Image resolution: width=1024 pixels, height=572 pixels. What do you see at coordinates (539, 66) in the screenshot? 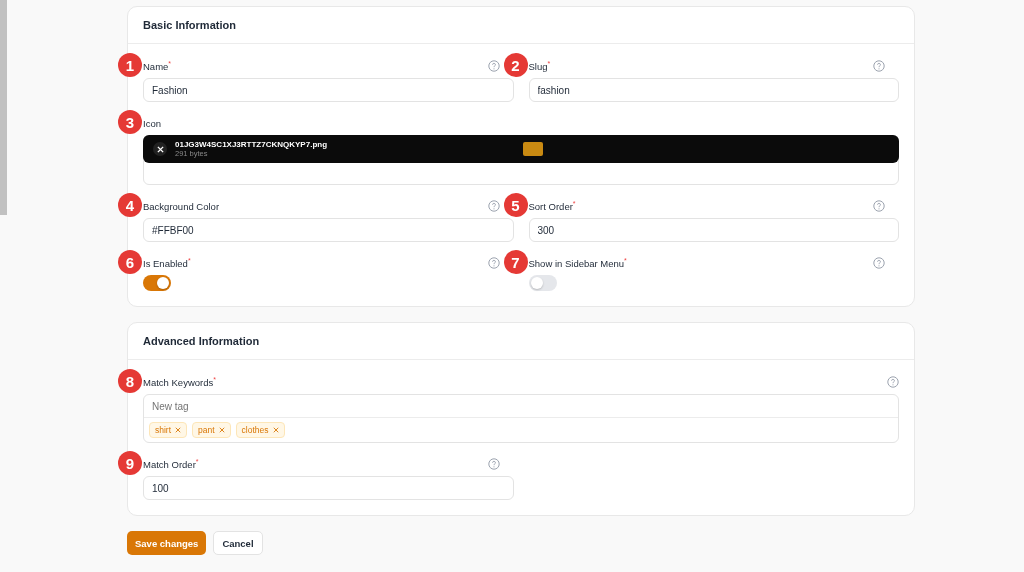
I see `field-label: Slug$^{*}$` at bounding box center [539, 66].